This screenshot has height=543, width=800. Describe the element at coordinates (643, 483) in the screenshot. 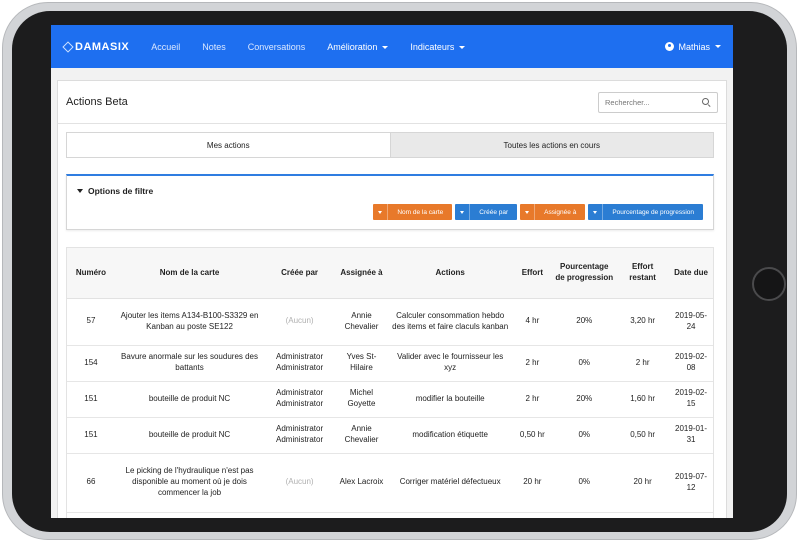

I see `cell-restant: 20 hr` at that location.